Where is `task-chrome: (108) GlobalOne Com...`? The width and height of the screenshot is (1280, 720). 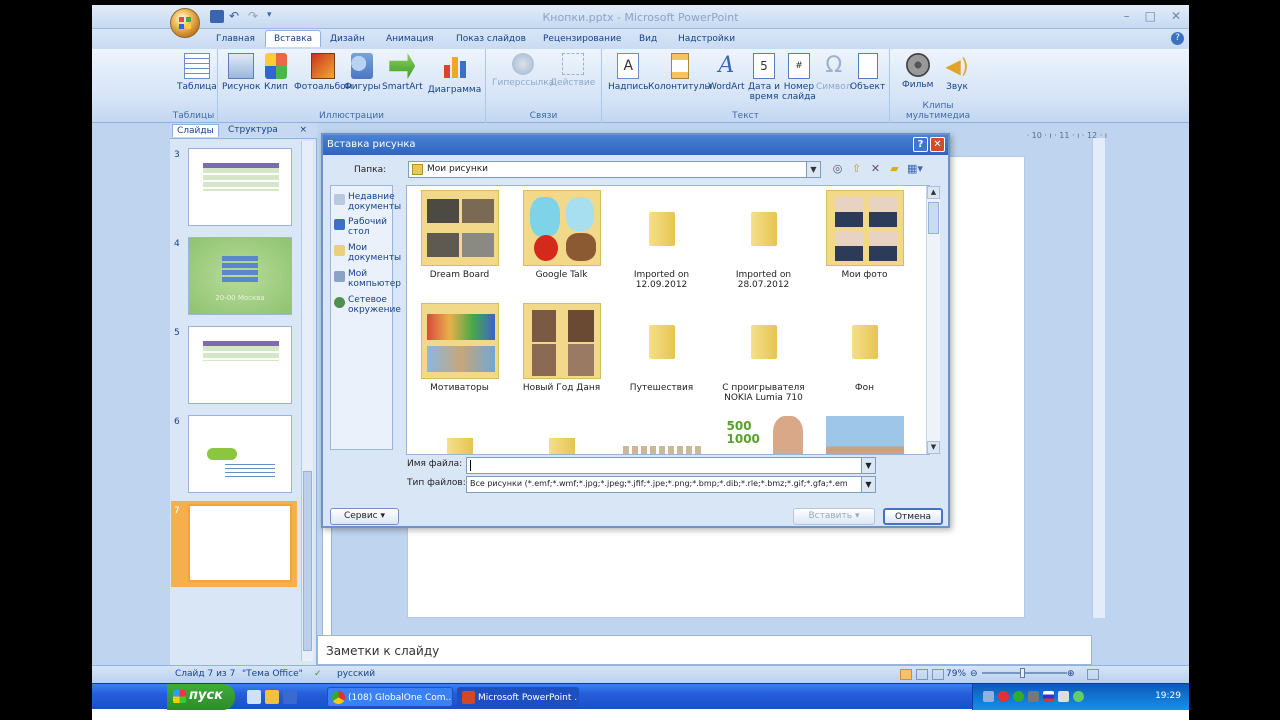
task-chrome: (108) GlobalOne Com... is located at coordinates (390, 697).